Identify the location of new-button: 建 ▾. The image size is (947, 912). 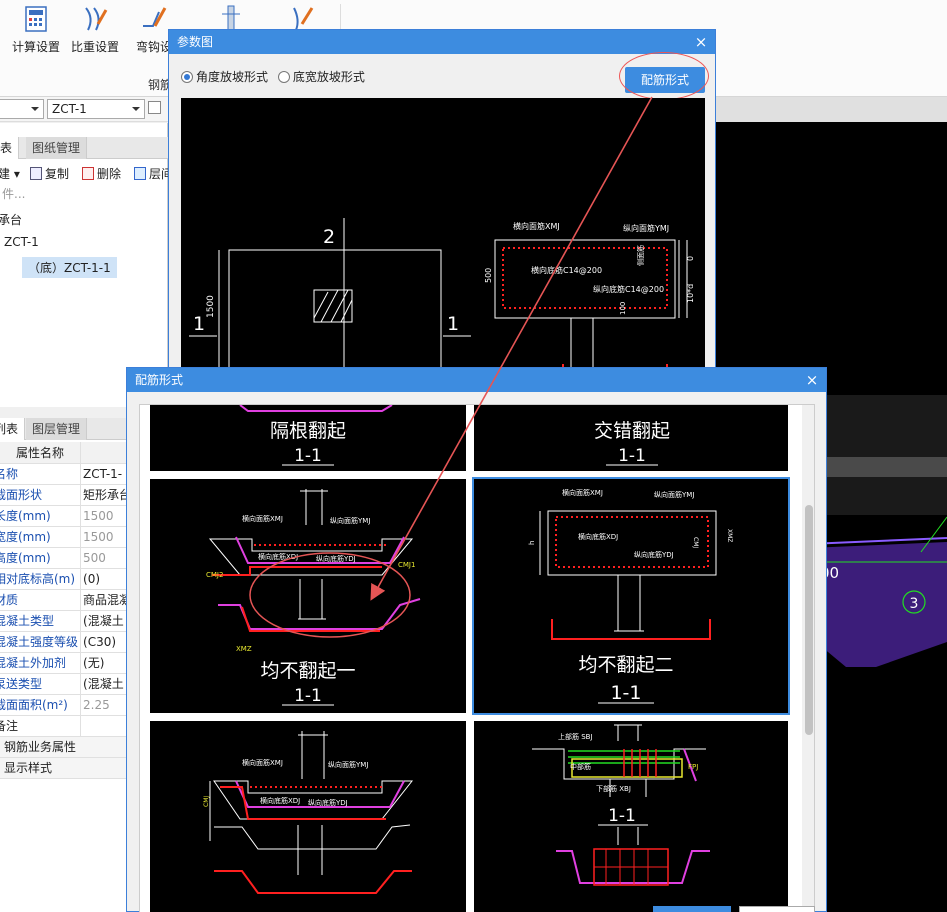
(10, 173).